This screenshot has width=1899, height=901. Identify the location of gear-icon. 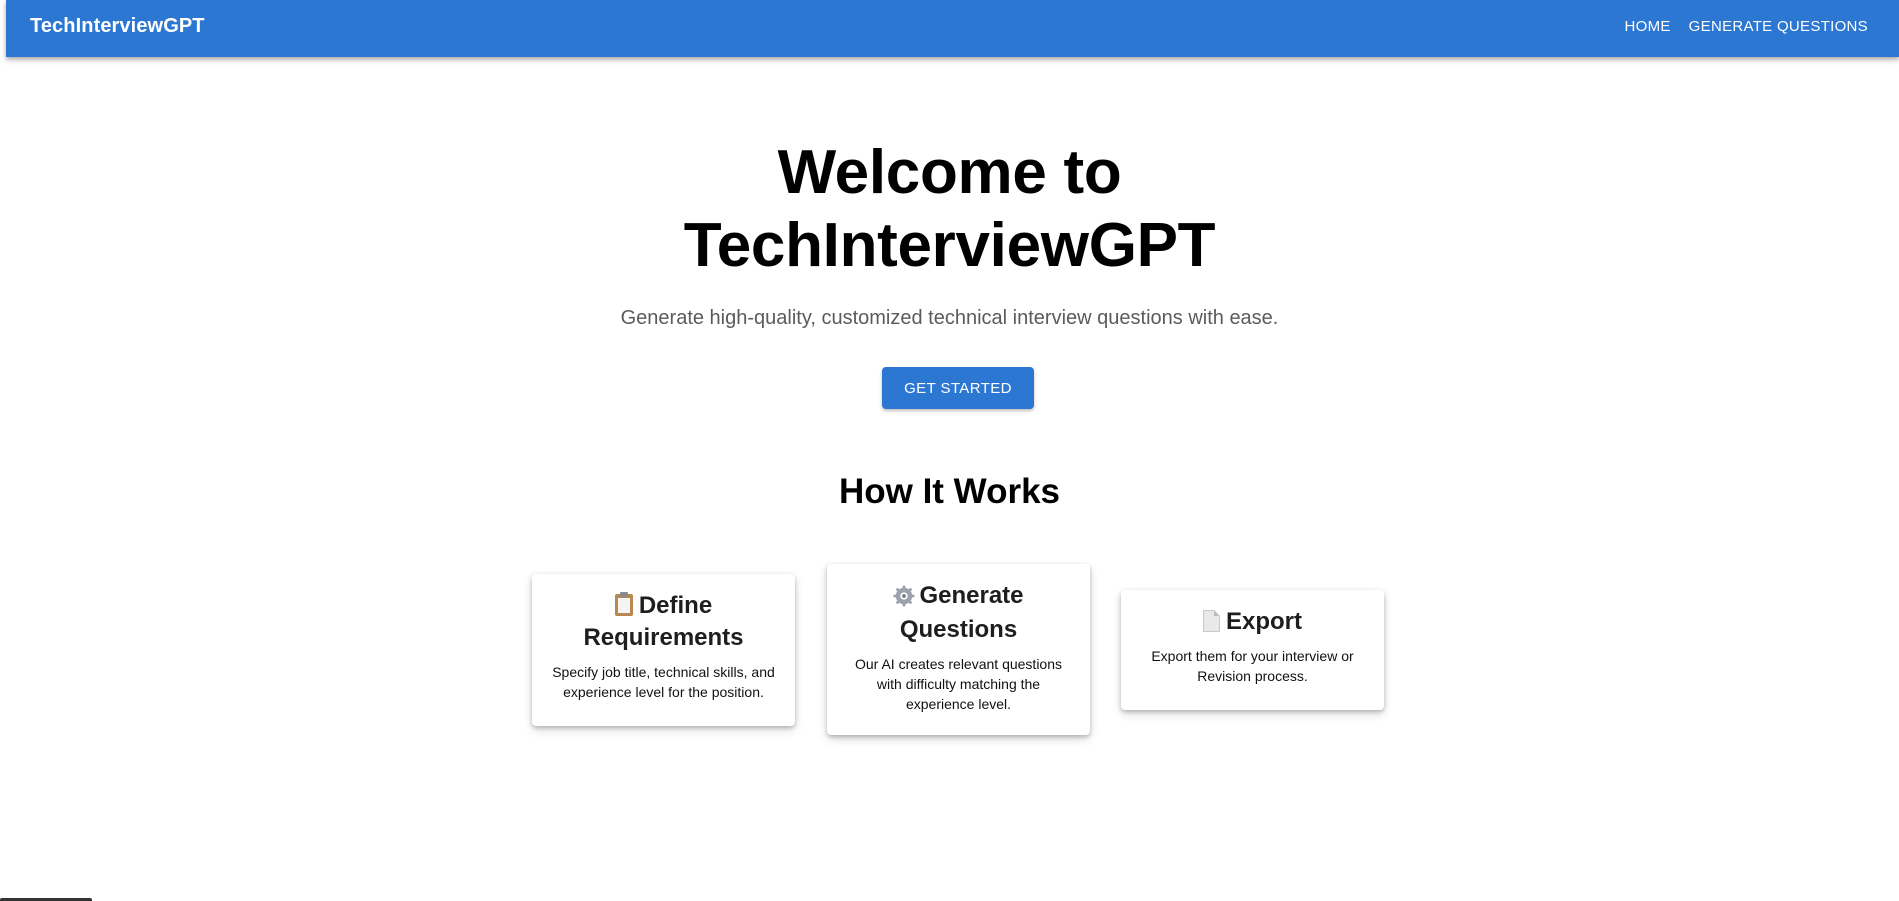
(904, 598).